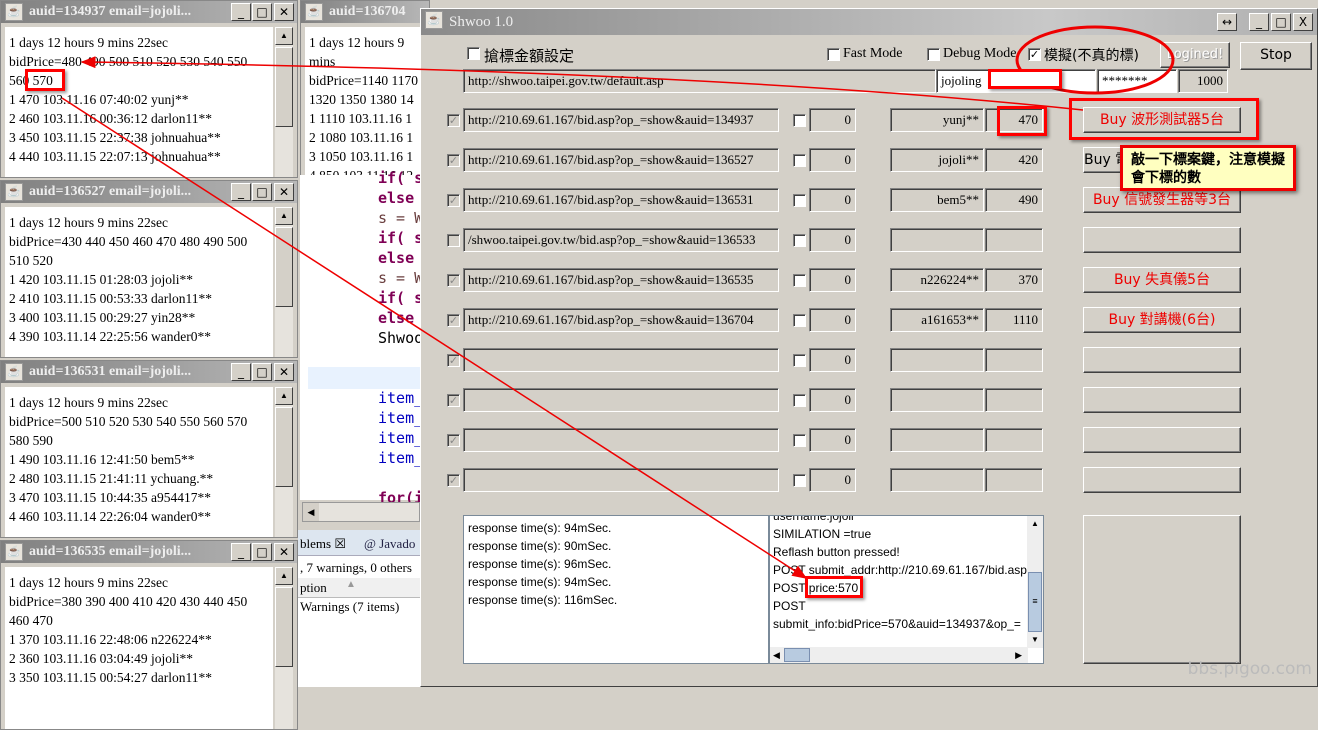 Image resolution: width=1318 pixels, height=730 pixels. What do you see at coordinates (834, 587) in the screenshot?
I see `highlight-post-price` at bounding box center [834, 587].